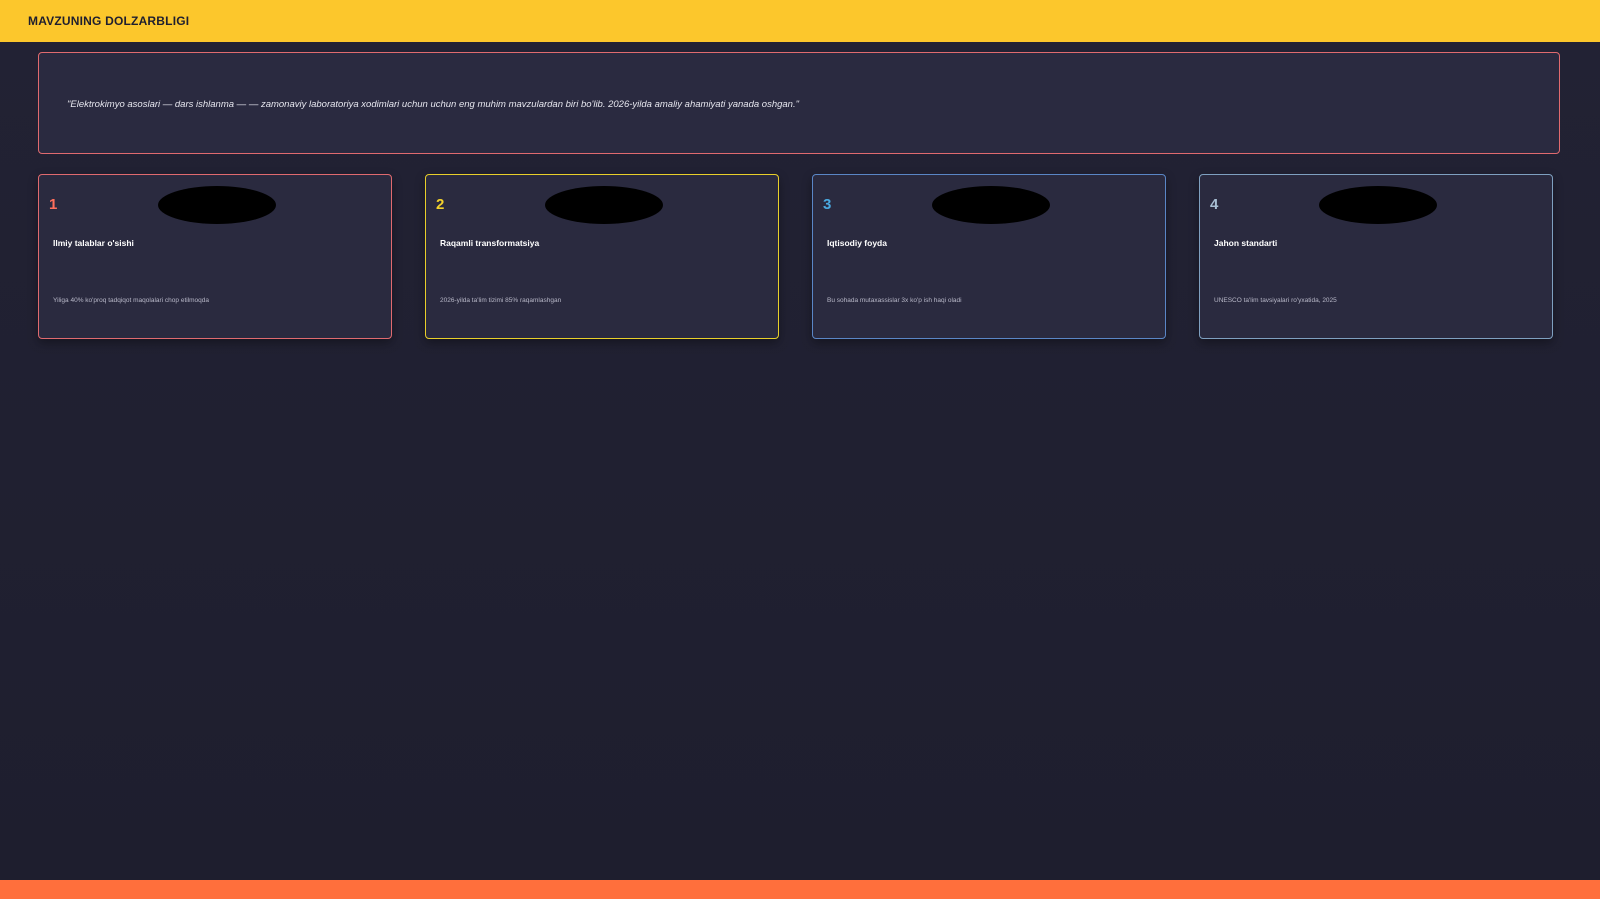 The width and height of the screenshot is (1600, 899). Describe the element at coordinates (800, 21) in the screenshot. I see `header-bar: MAVZUNING DOLZARBLIGI` at that location.